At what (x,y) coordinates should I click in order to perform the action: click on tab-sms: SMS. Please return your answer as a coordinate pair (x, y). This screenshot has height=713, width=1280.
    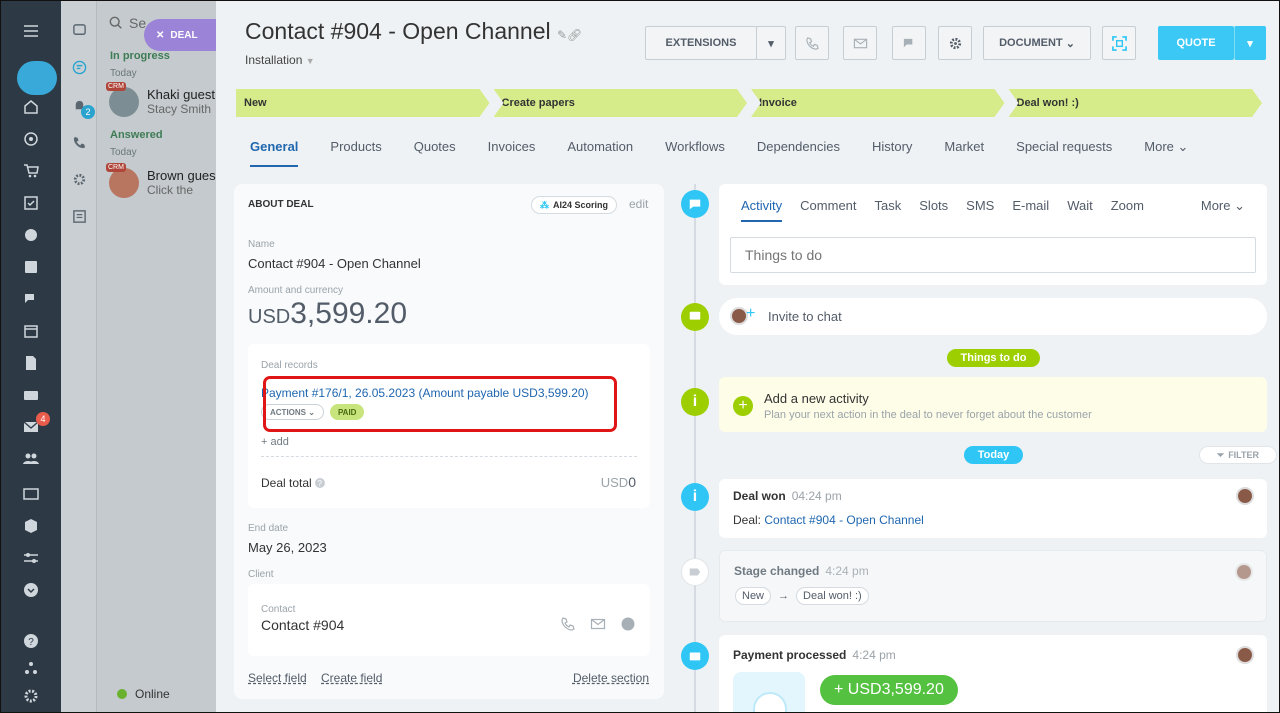
    Looking at the image, I should click on (980, 205).